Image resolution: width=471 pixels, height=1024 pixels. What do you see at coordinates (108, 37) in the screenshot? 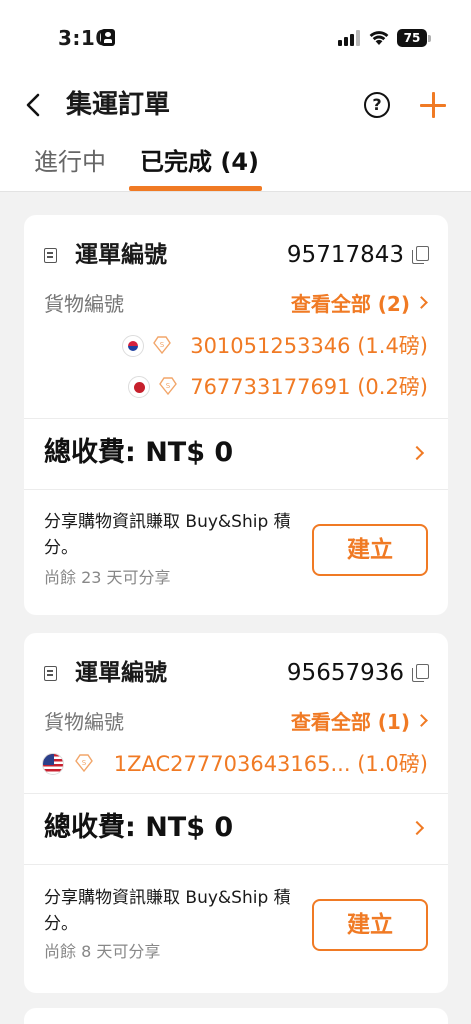
I see `id-card-icon` at bounding box center [108, 37].